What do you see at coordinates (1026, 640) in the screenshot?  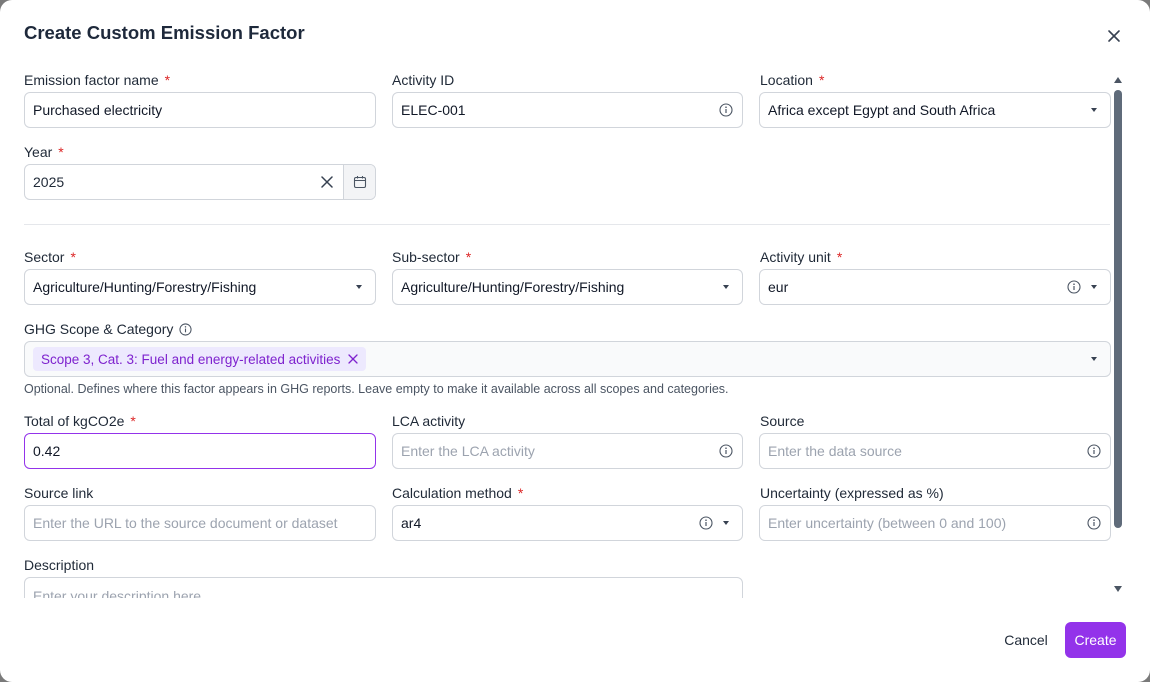 I see `cancel-button: Cancel` at bounding box center [1026, 640].